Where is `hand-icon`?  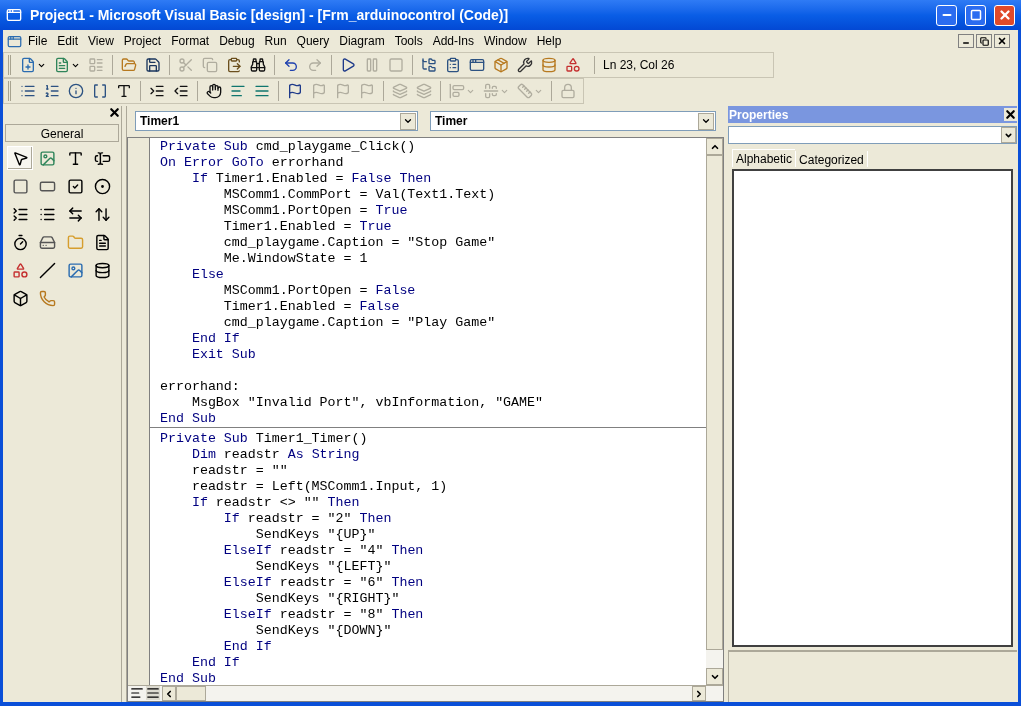 hand-icon is located at coordinates (214, 91).